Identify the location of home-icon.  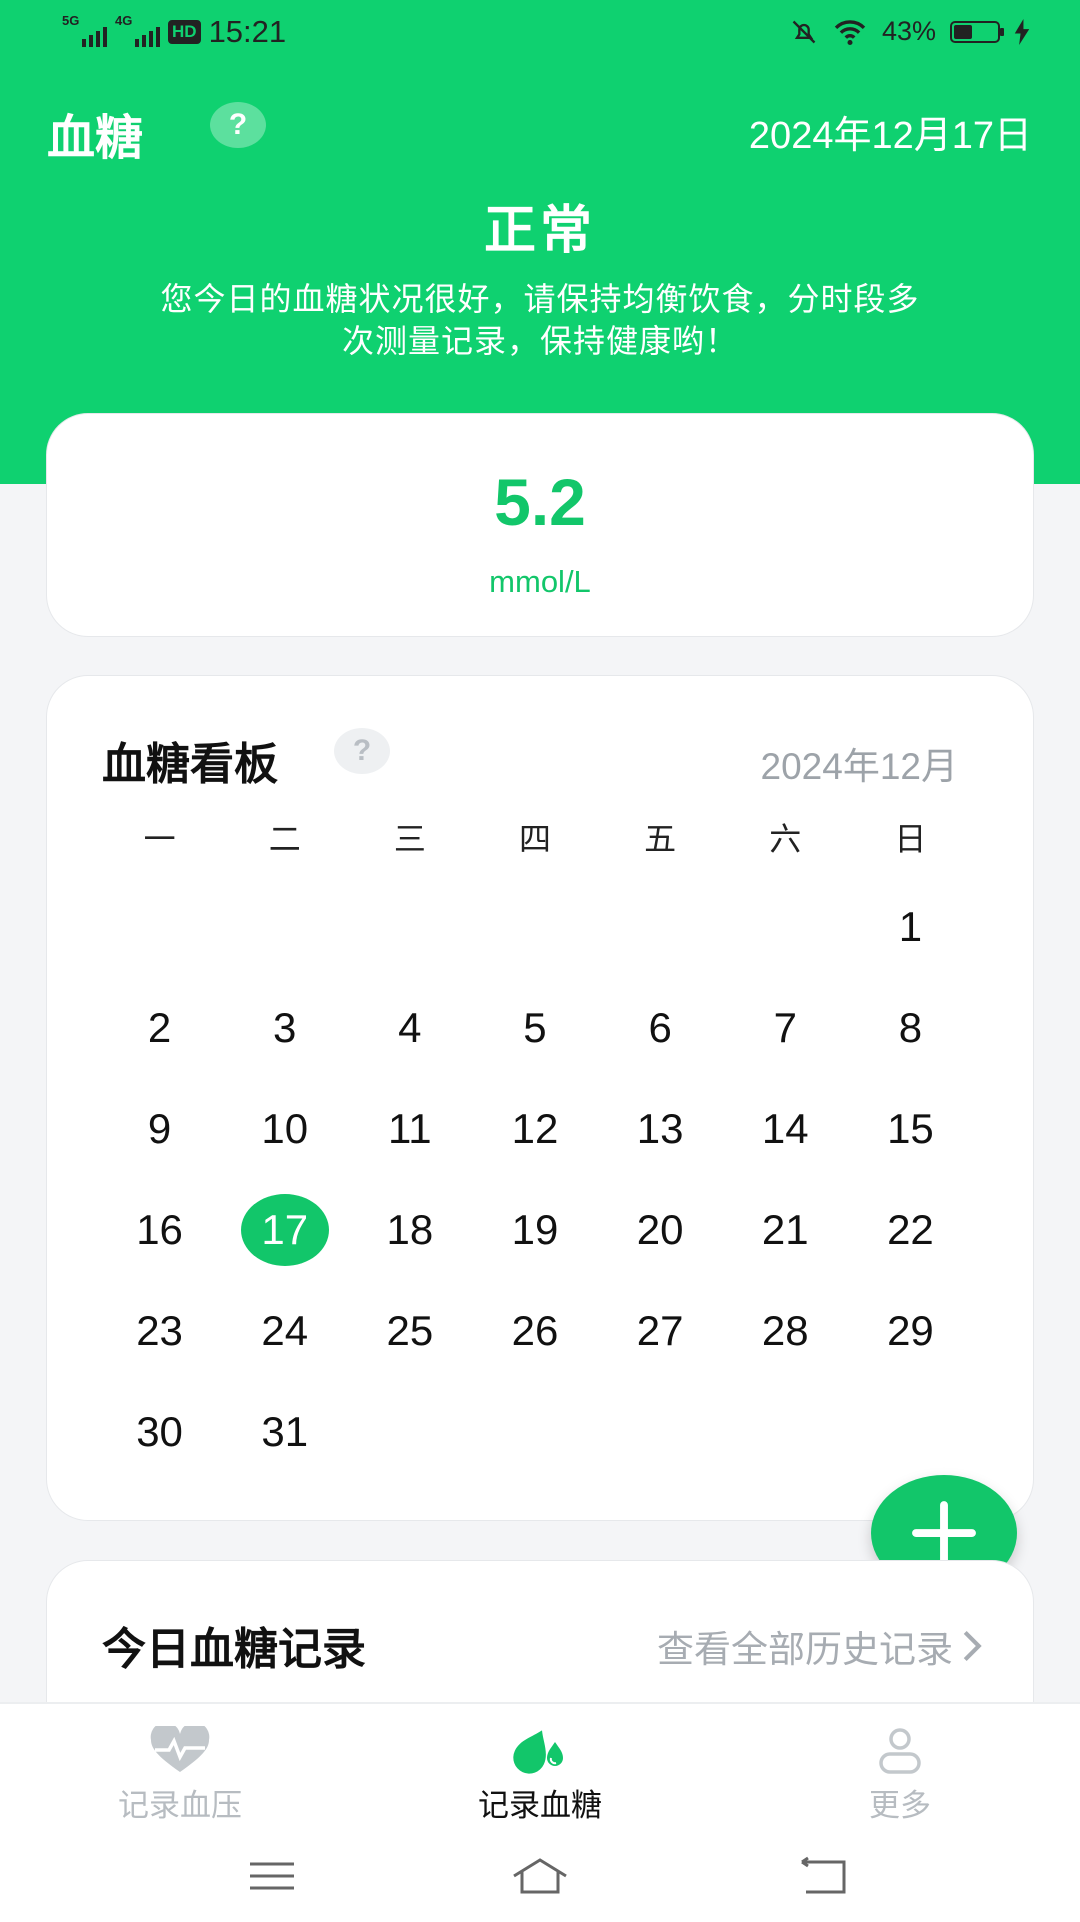
(540, 1876).